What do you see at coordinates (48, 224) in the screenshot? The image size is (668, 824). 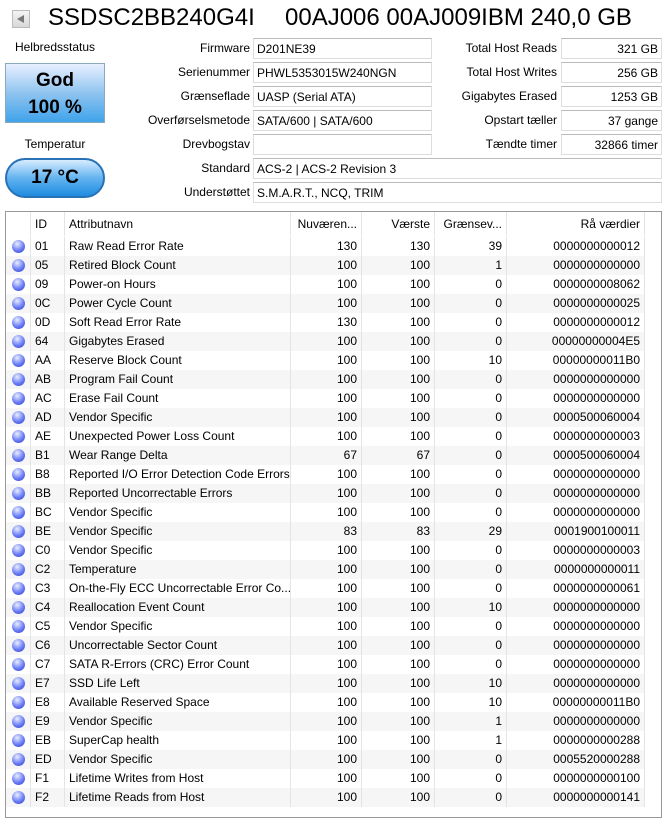 I see `column-header: ID` at bounding box center [48, 224].